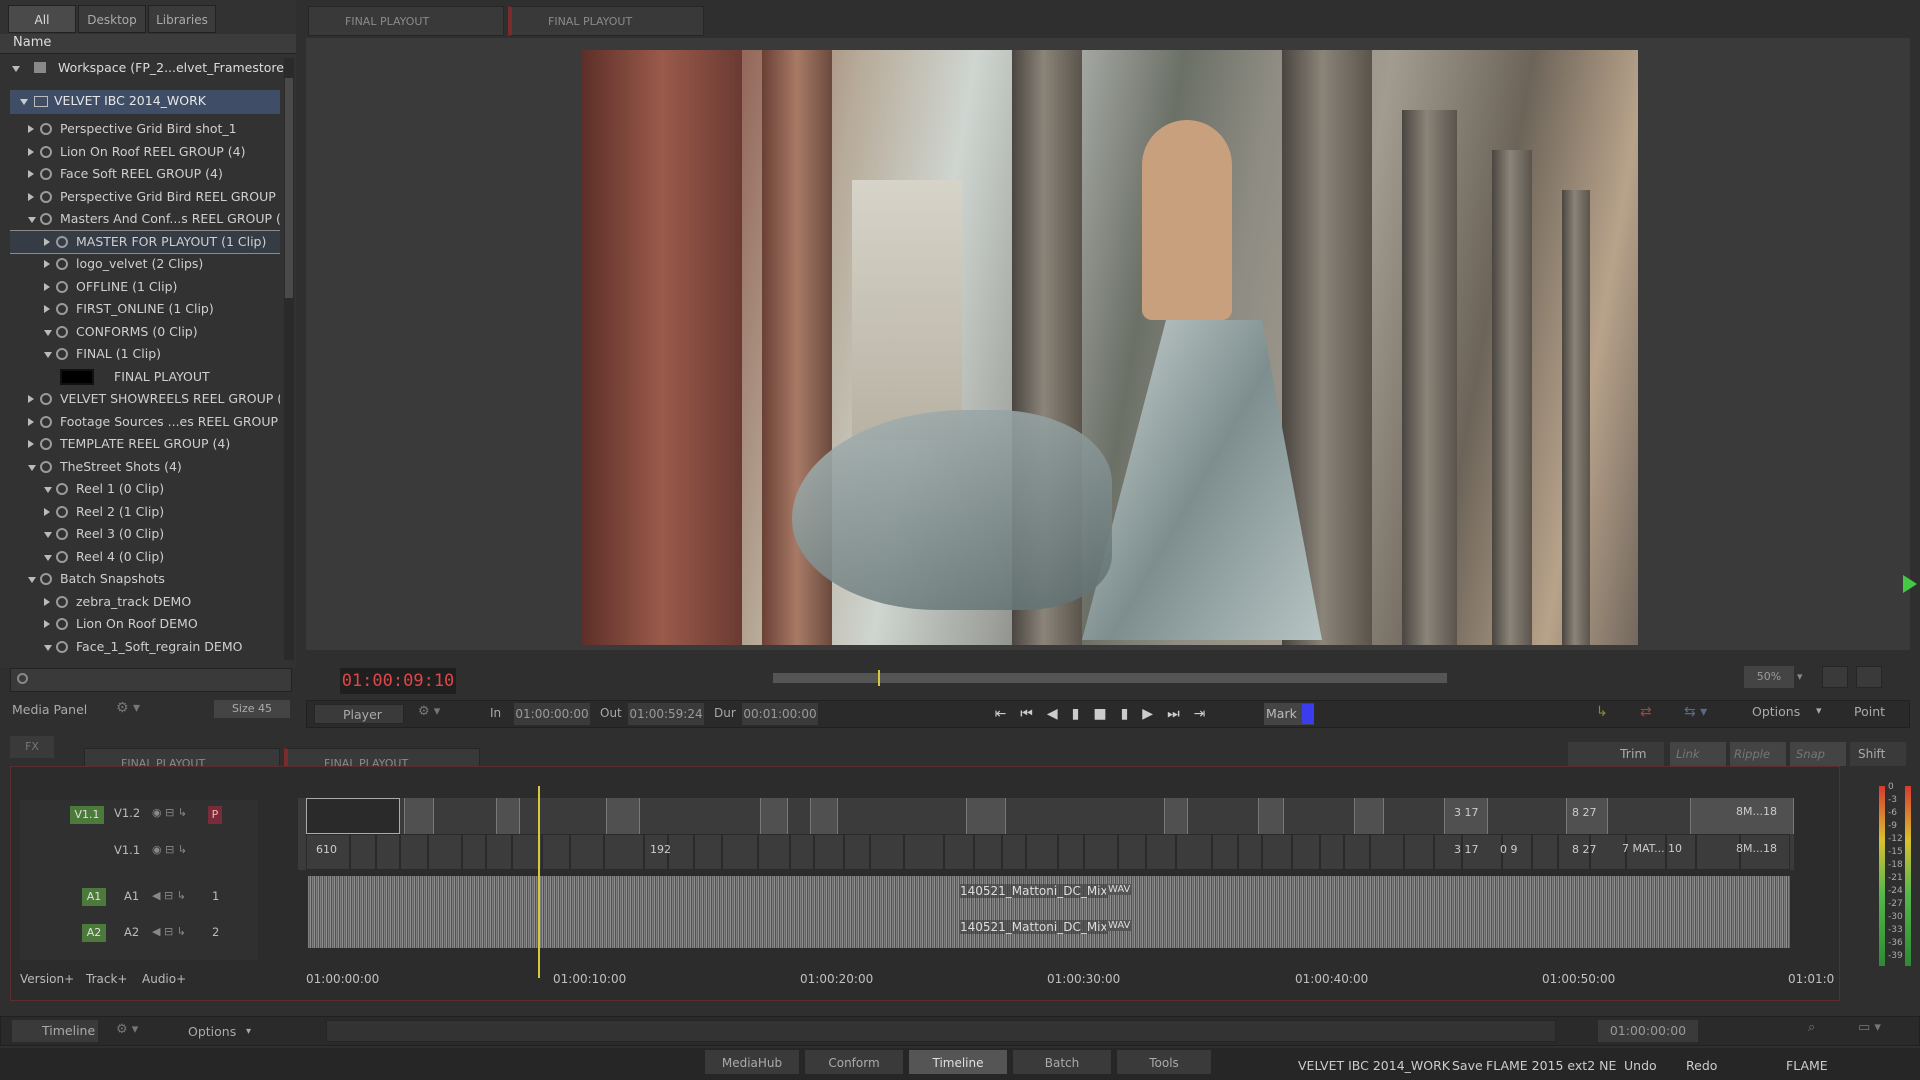 This screenshot has height=1080, width=1920. Describe the element at coordinates (1758, 754) in the screenshot. I see `ripple-toggle: Ripple` at that location.